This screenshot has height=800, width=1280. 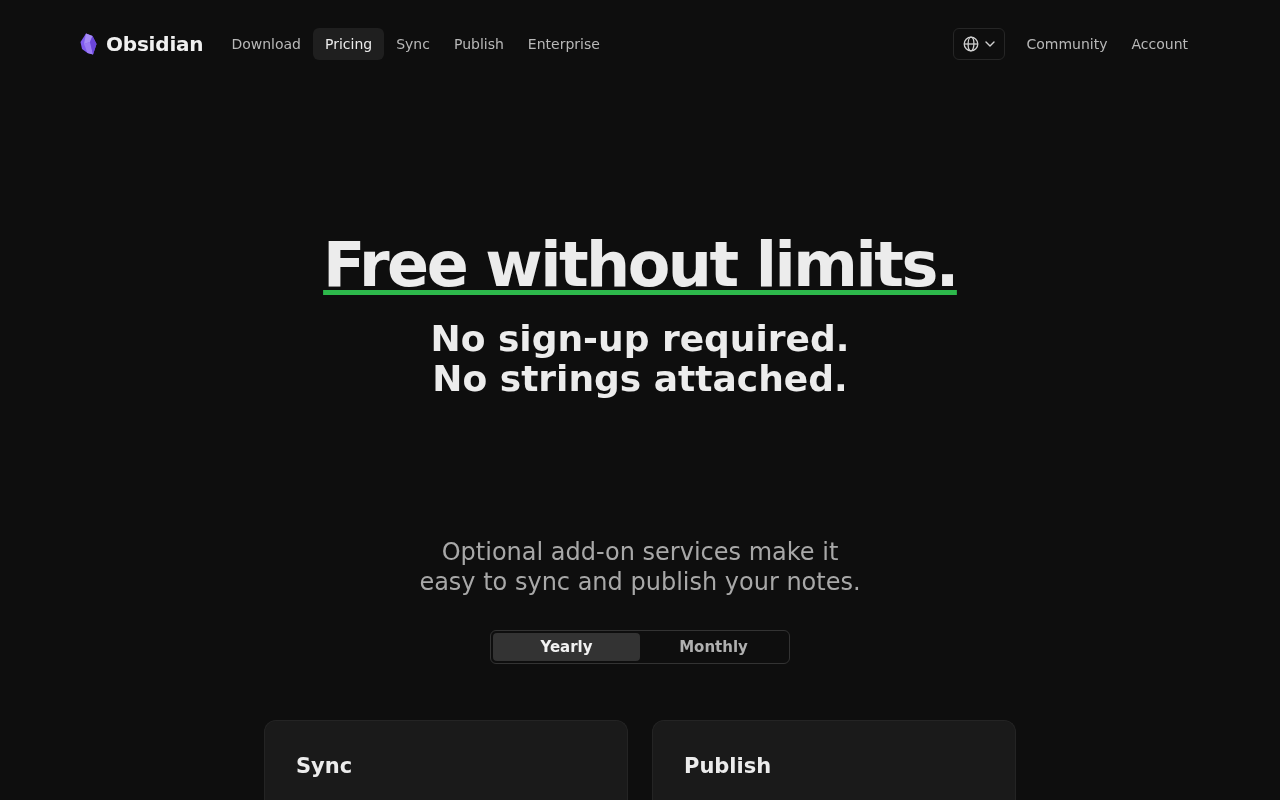 I want to click on language-button, so click(x=979, y=44).